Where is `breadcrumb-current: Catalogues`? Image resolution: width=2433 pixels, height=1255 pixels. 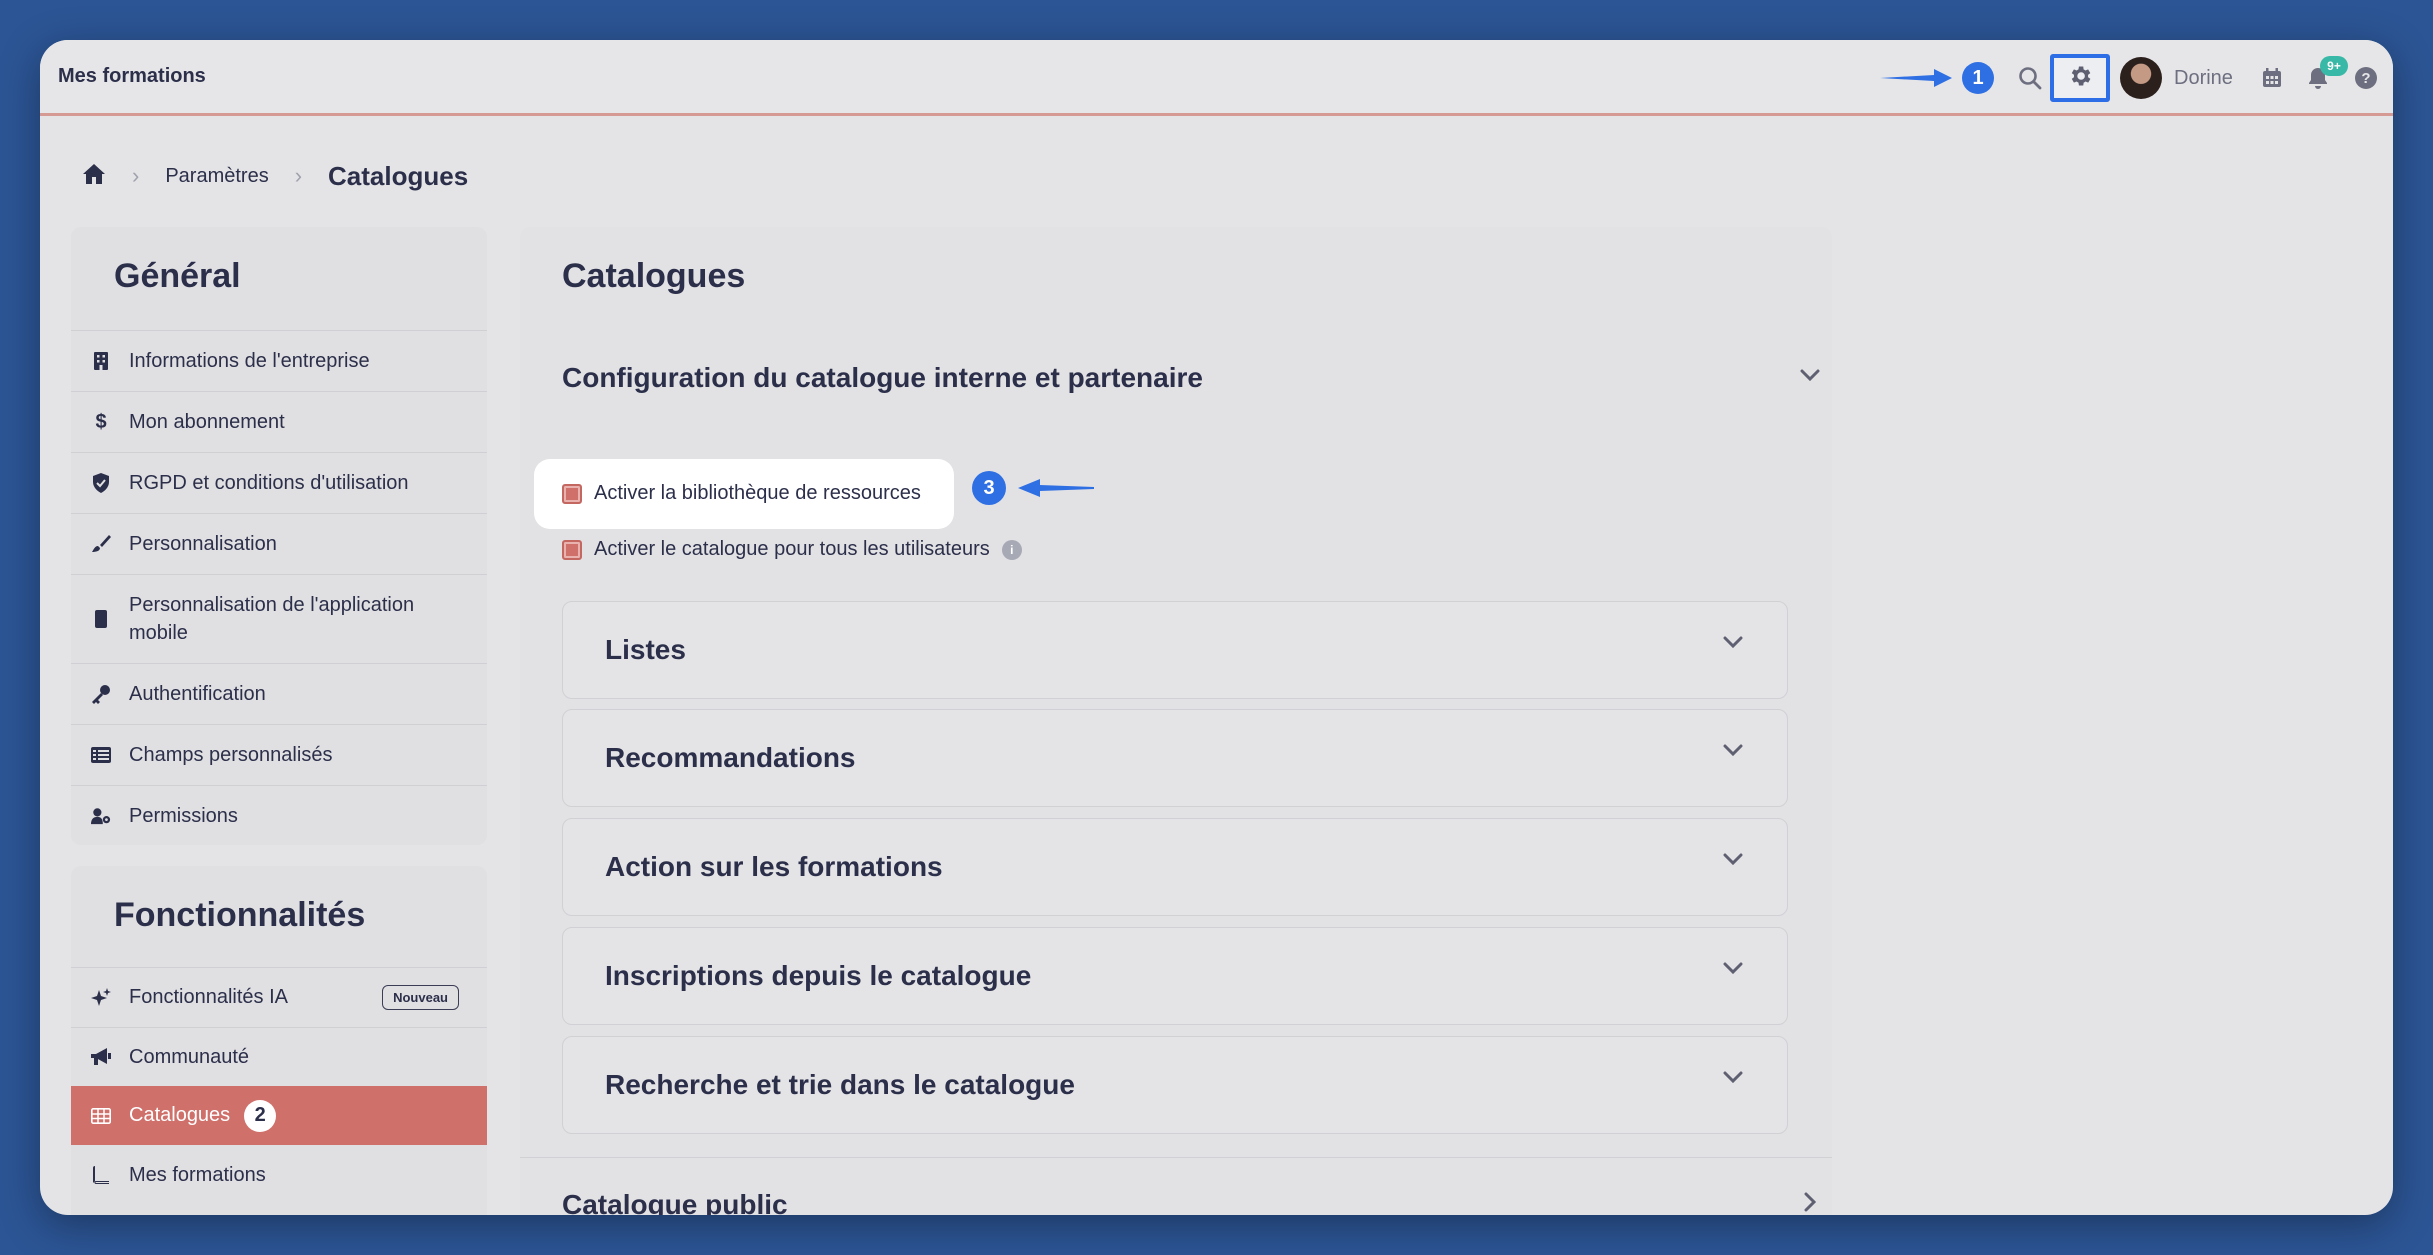
breadcrumb-current: Catalogues is located at coordinates (398, 175).